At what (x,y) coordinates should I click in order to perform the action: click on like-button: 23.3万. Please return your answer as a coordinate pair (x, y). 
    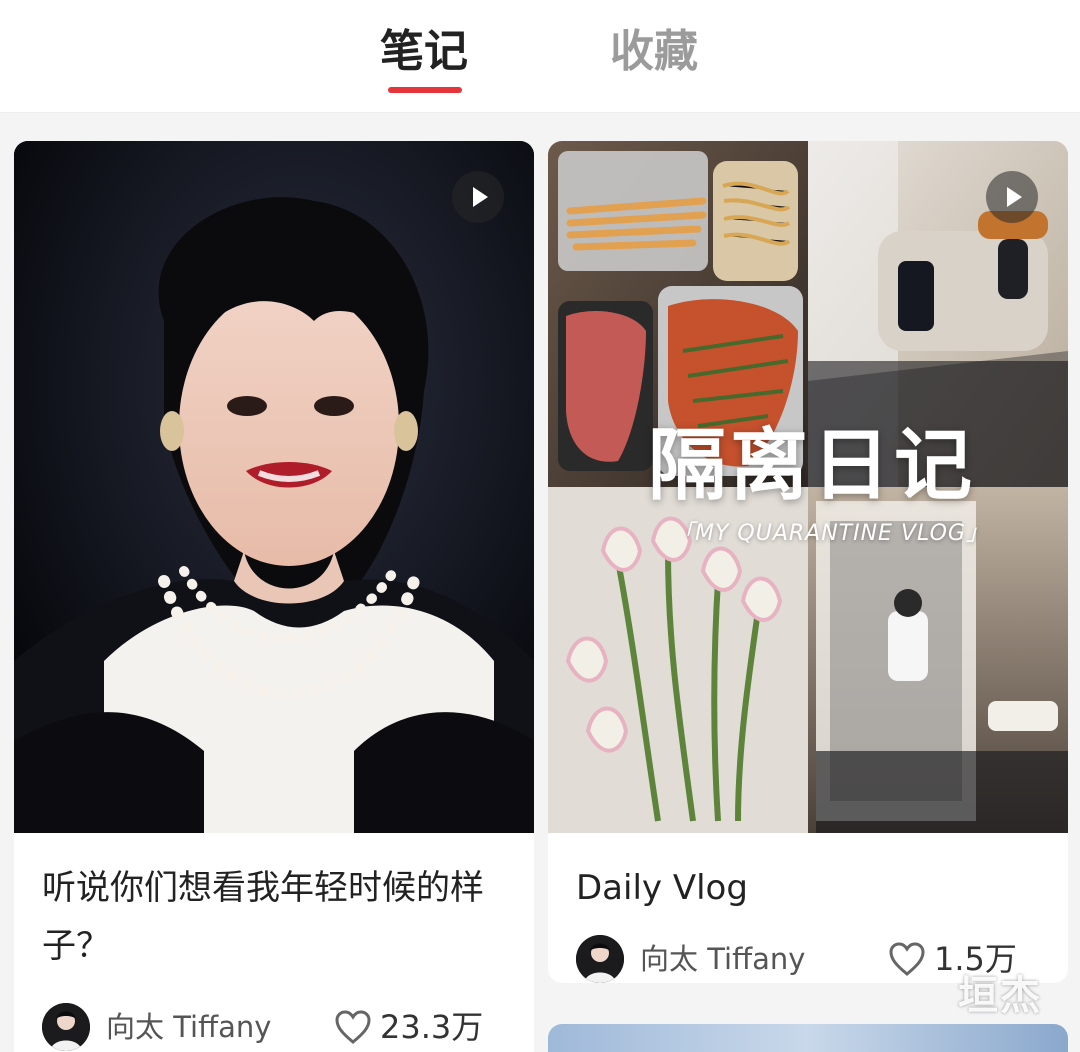
    Looking at the image, I should click on (419, 1027).